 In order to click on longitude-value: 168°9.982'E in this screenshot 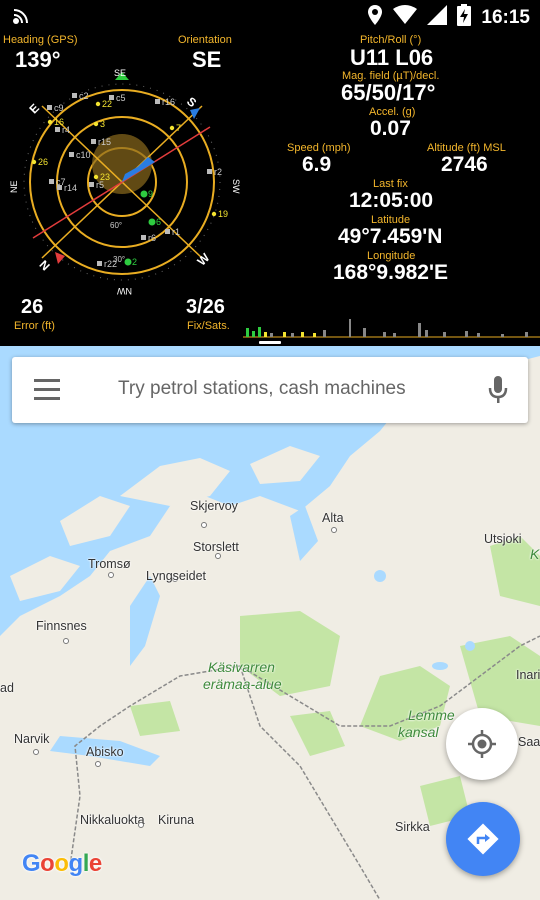, I will do `click(390, 272)`.